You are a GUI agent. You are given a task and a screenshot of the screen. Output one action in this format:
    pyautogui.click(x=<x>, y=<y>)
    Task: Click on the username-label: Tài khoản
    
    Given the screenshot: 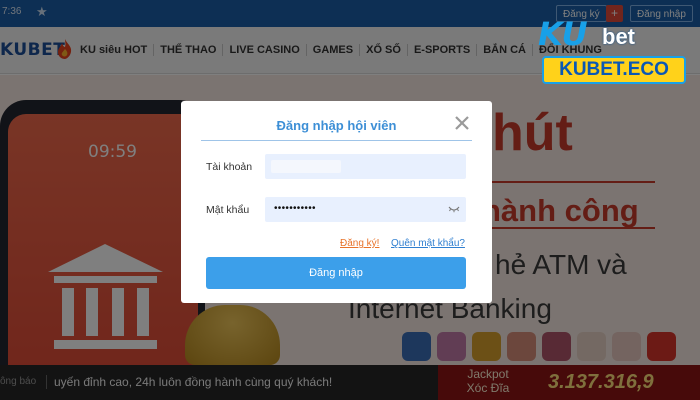 What is the action you would take?
    pyautogui.click(x=229, y=167)
    